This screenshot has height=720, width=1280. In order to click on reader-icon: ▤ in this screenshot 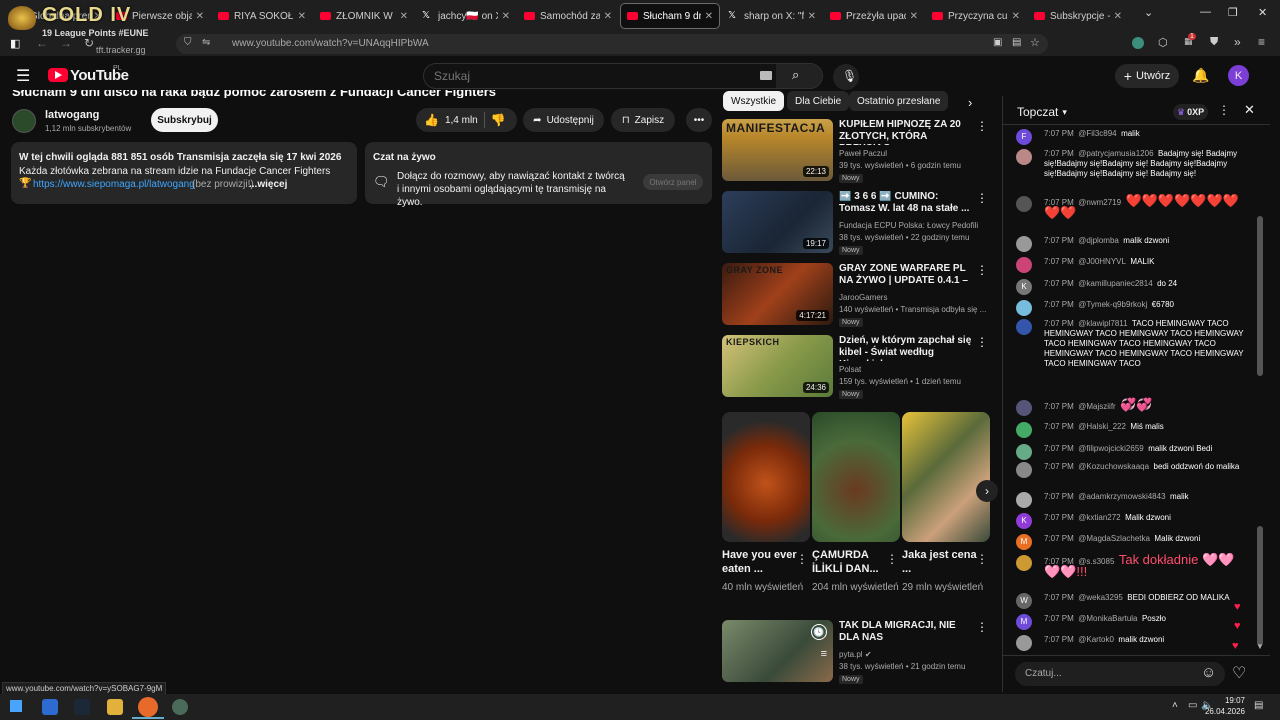, I will do `click(1016, 42)`.